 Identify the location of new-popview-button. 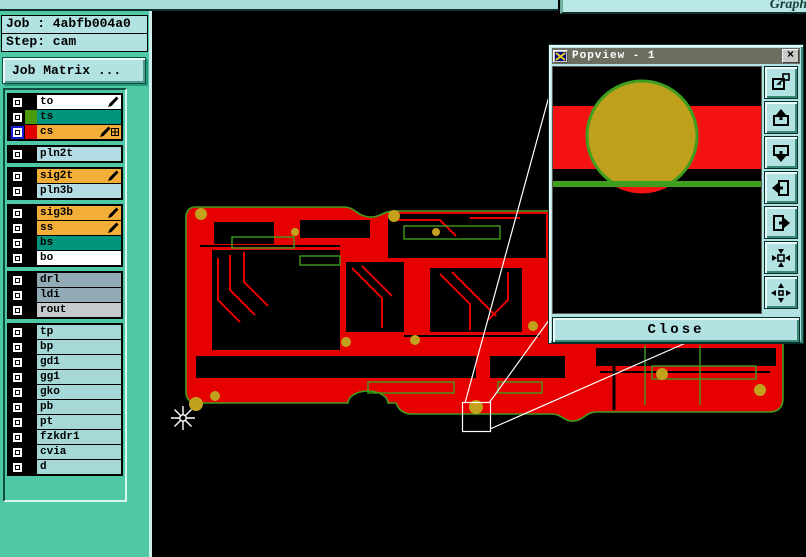
(781, 82).